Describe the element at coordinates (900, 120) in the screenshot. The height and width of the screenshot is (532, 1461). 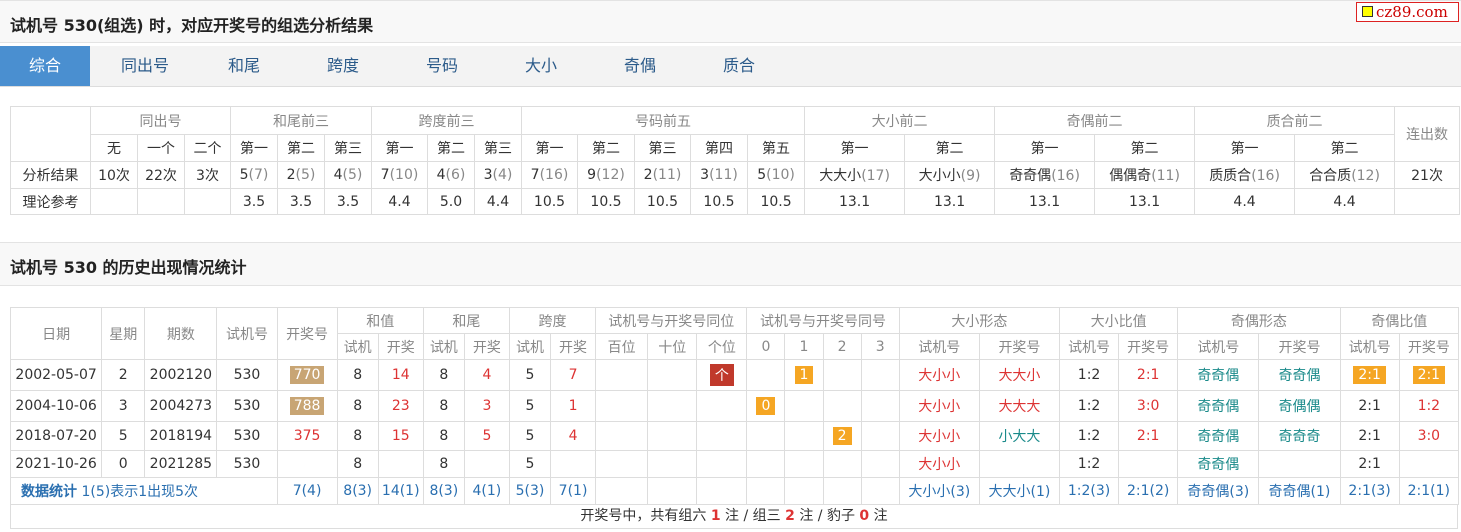
I see `group-size: 大小前二` at that location.